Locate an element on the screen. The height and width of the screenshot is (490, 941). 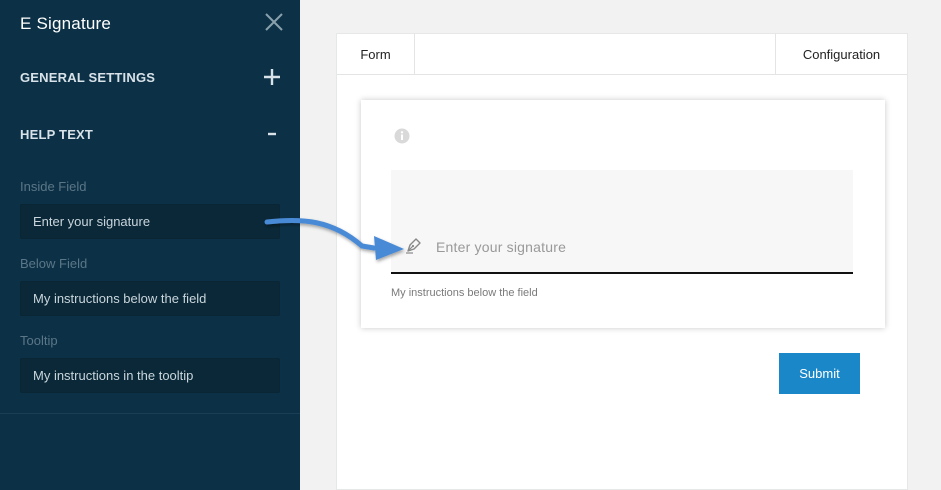
section-general-settings-label: GENERAL SETTINGS is located at coordinates (88, 77).